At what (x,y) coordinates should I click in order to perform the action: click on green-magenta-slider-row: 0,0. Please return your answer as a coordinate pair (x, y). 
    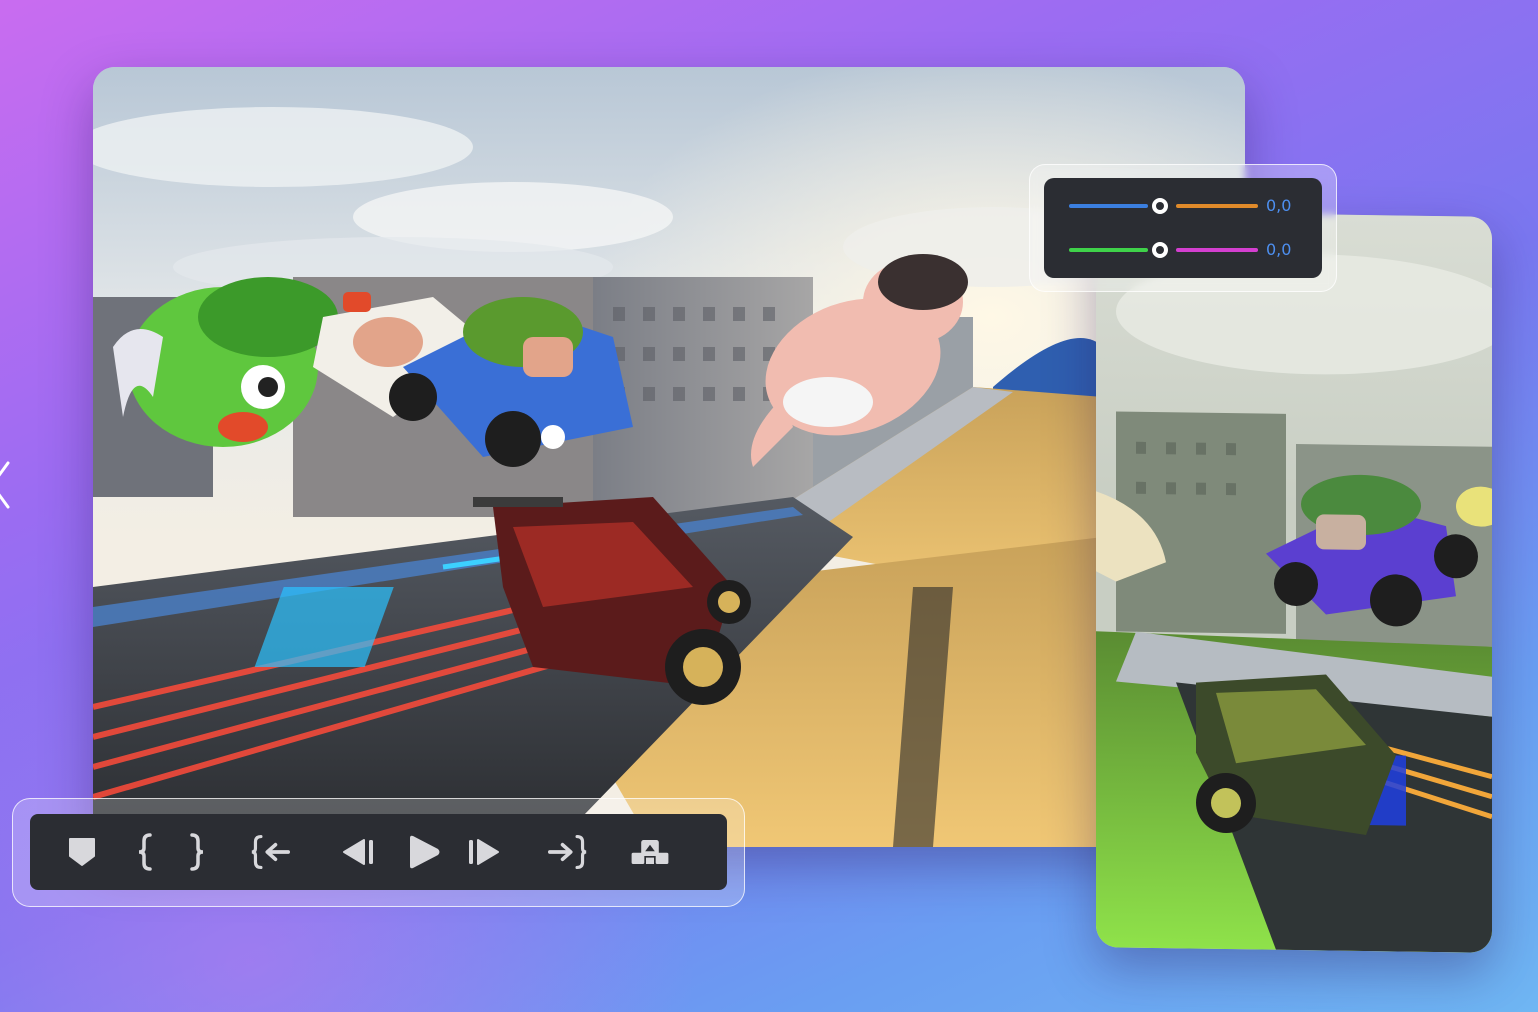
    Looking at the image, I should click on (1183, 250).